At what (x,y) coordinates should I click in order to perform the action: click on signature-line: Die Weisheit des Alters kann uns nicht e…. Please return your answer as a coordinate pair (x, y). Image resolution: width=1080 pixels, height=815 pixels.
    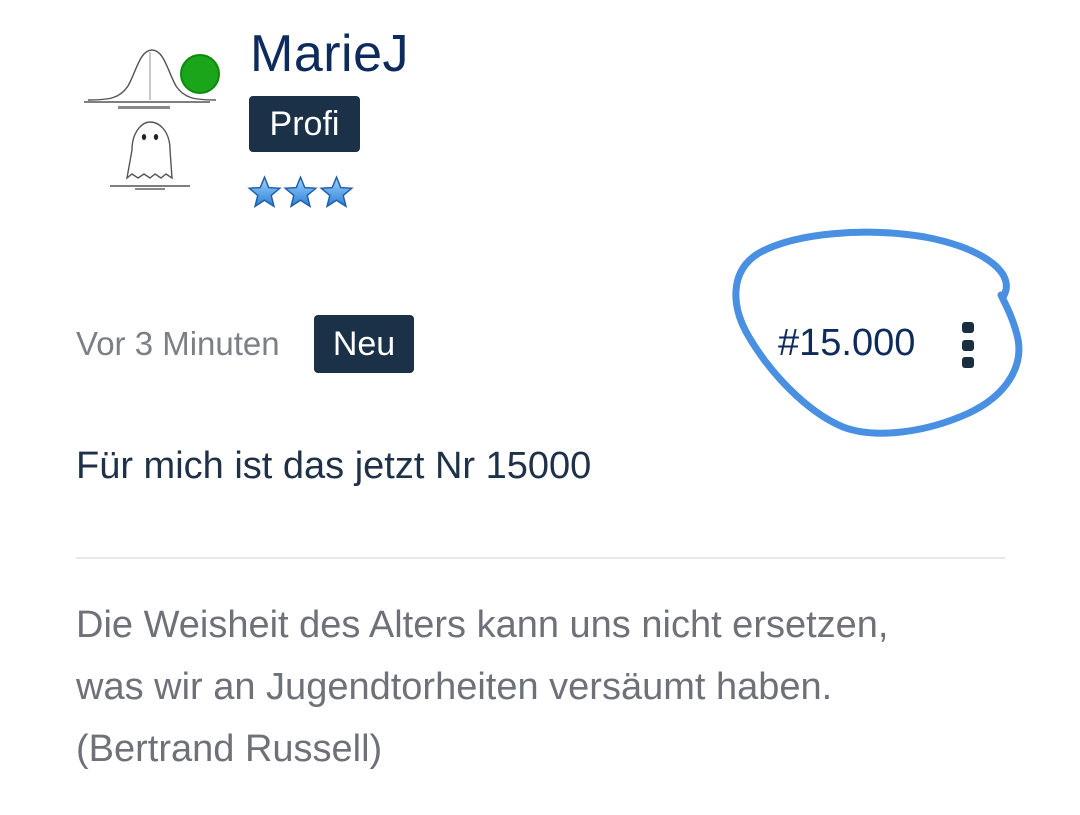
    Looking at the image, I should click on (482, 625).